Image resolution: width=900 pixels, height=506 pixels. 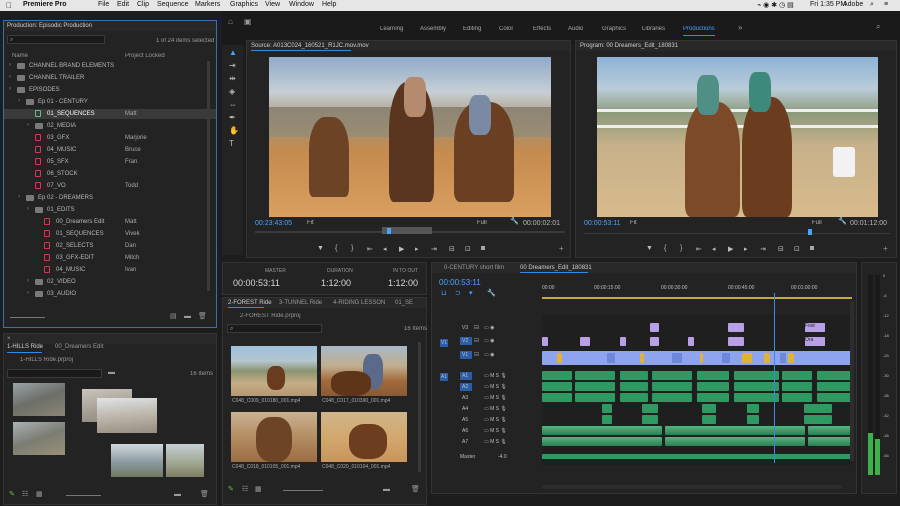 I want to click on step-forward-icon: ▸, so click(x=417, y=249).